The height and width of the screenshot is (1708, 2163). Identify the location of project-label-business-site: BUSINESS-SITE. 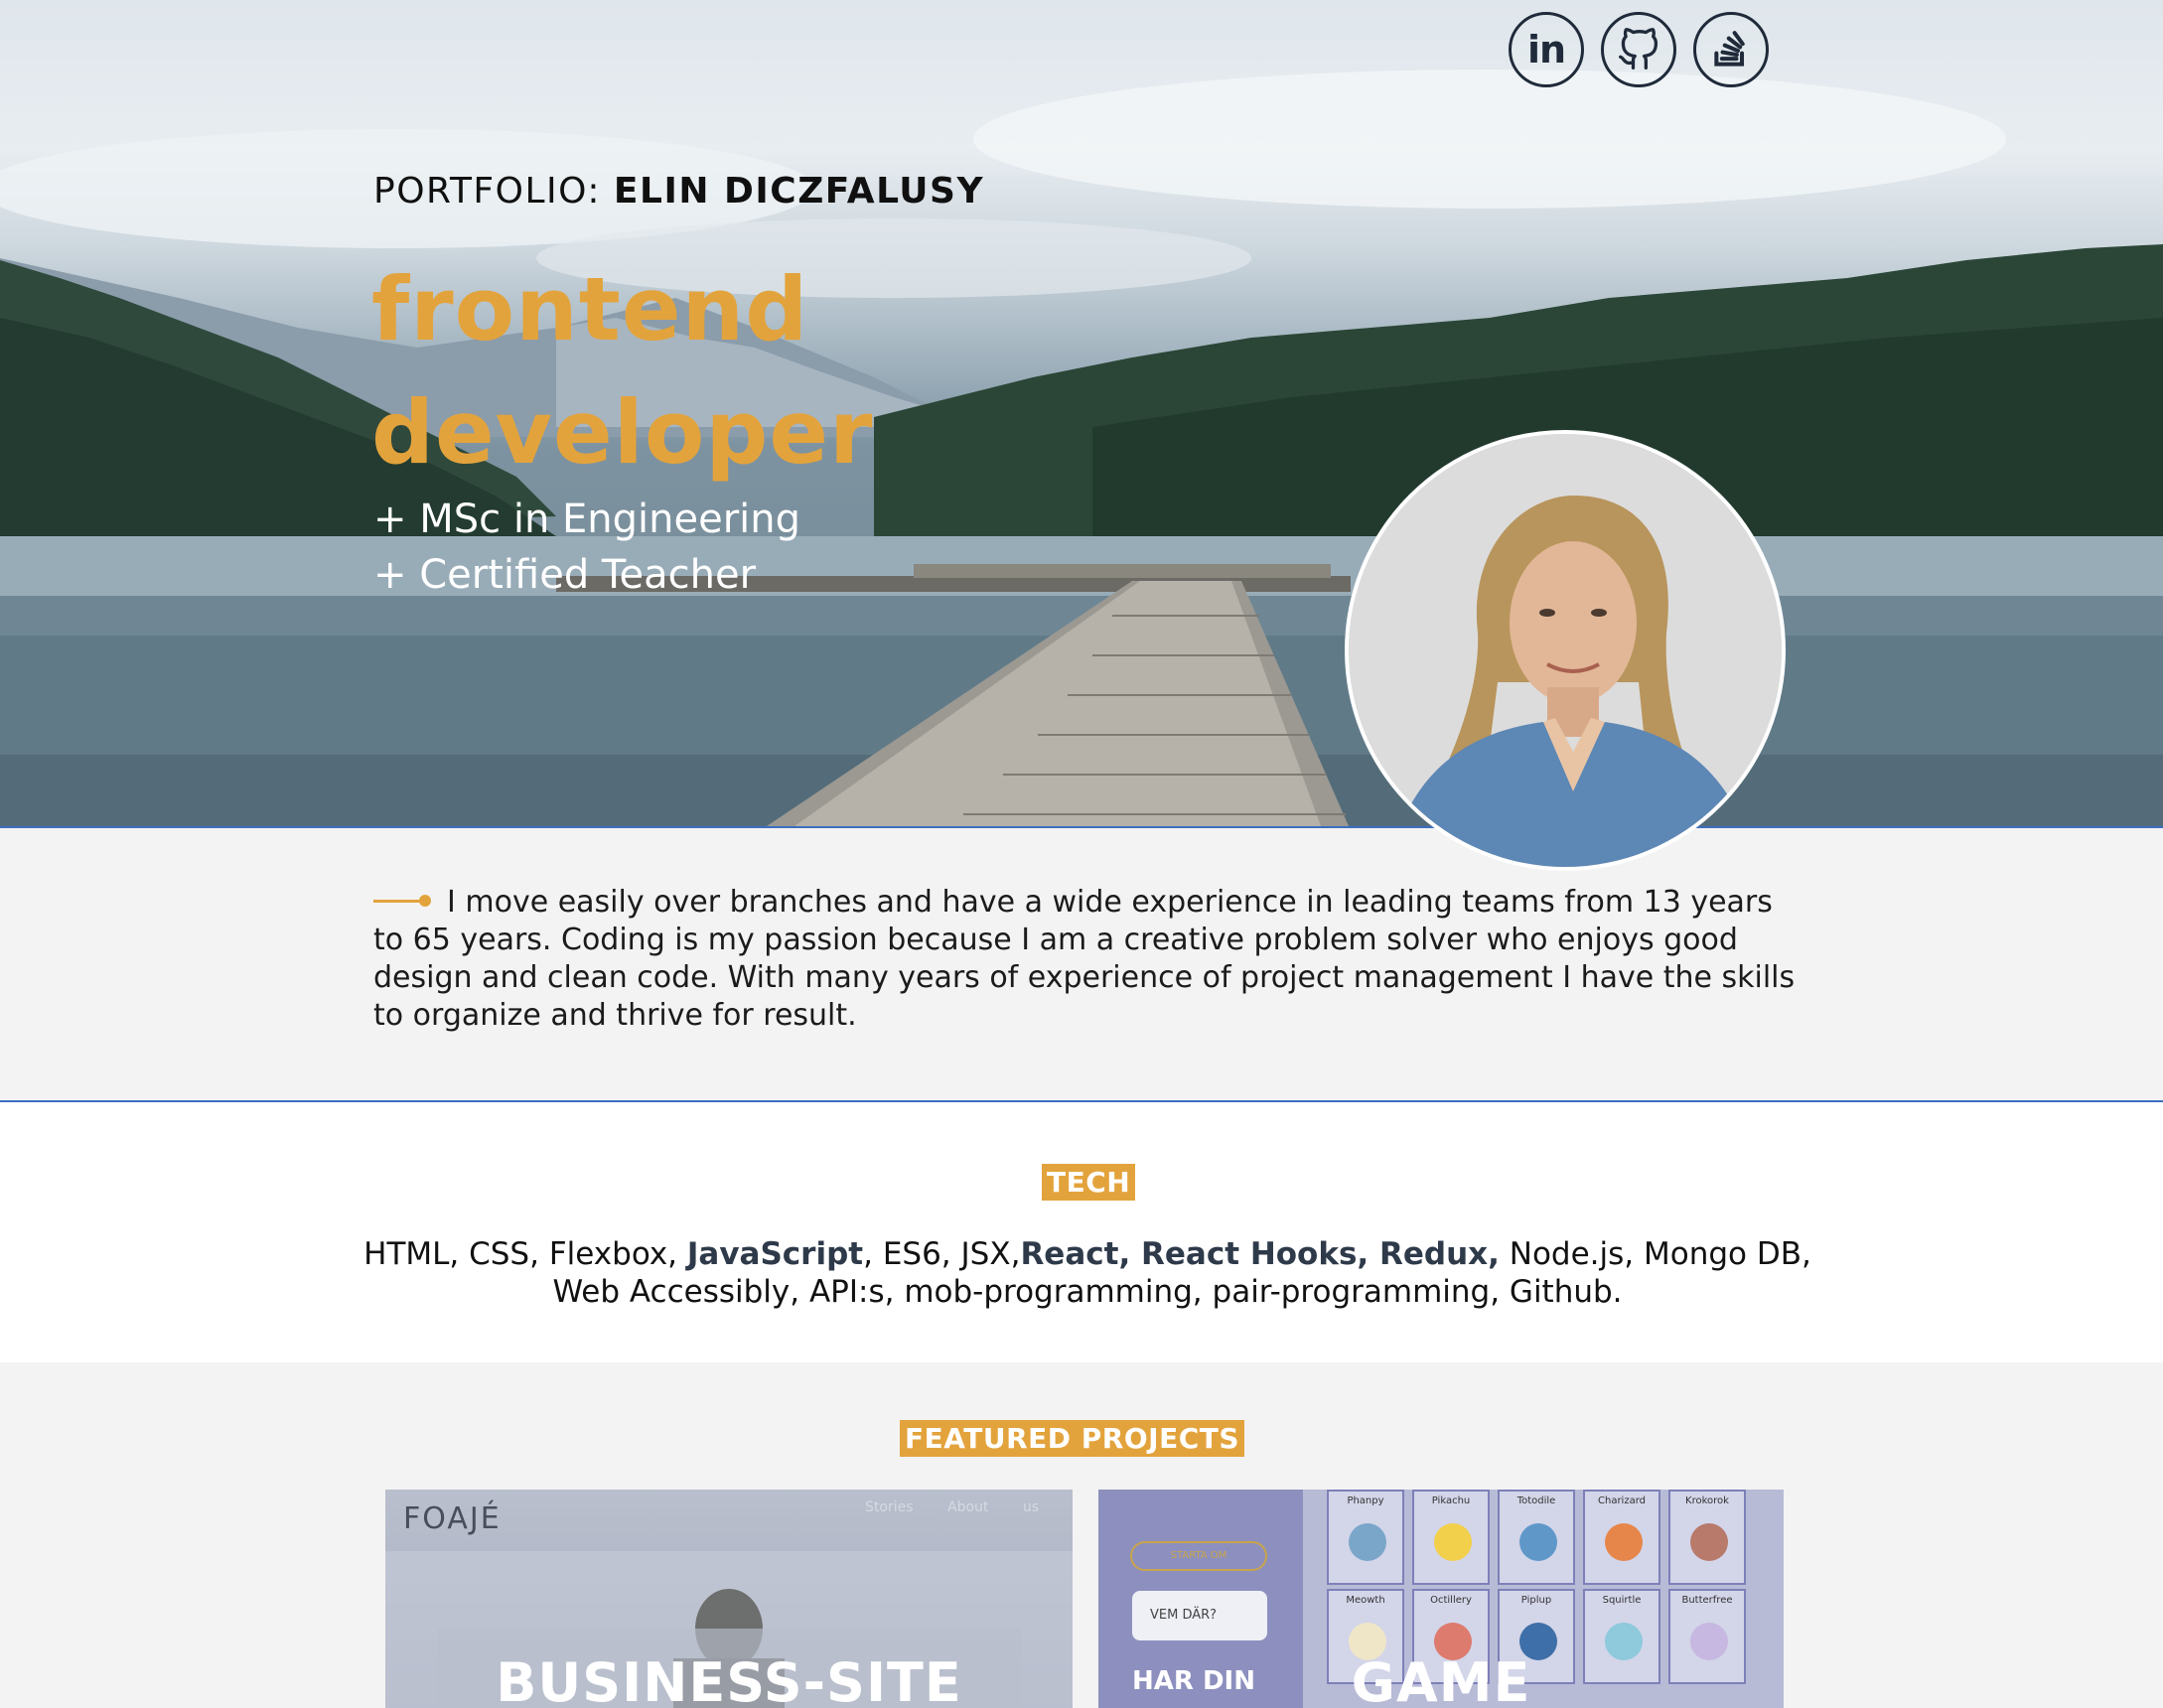
(729, 1679).